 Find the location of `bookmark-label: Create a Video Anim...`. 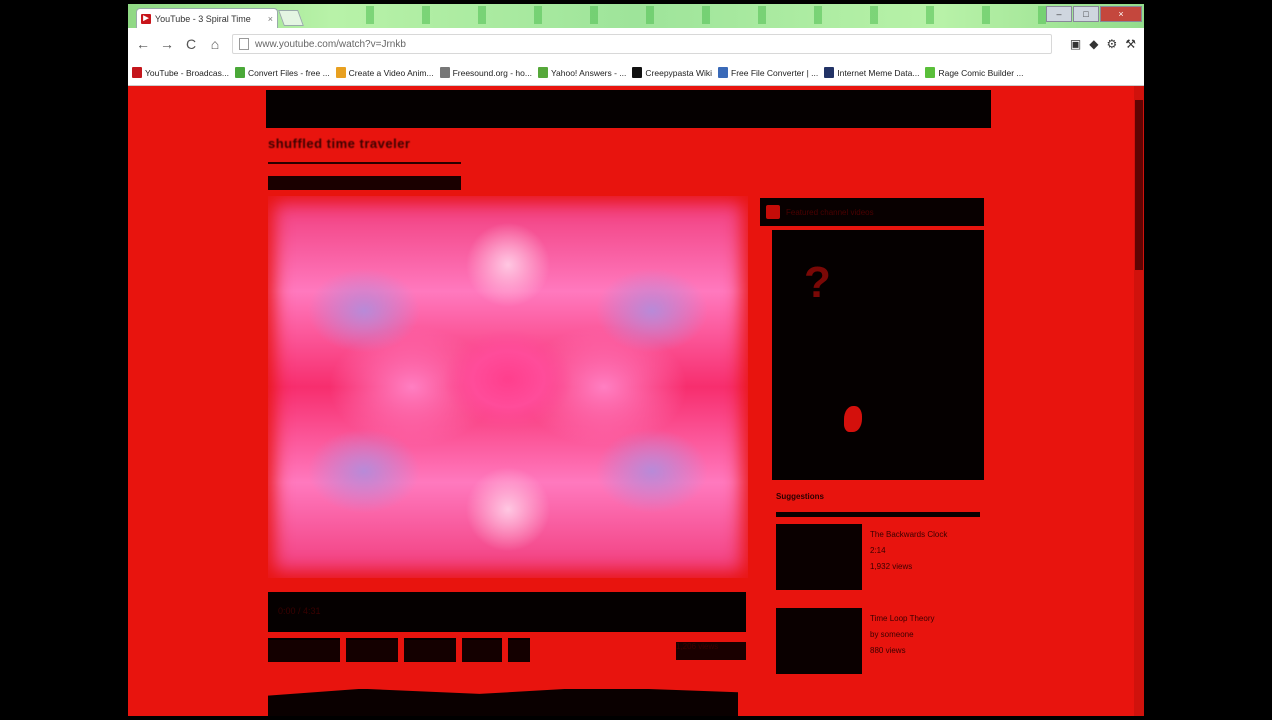

bookmark-label: Create a Video Anim... is located at coordinates (391, 72).